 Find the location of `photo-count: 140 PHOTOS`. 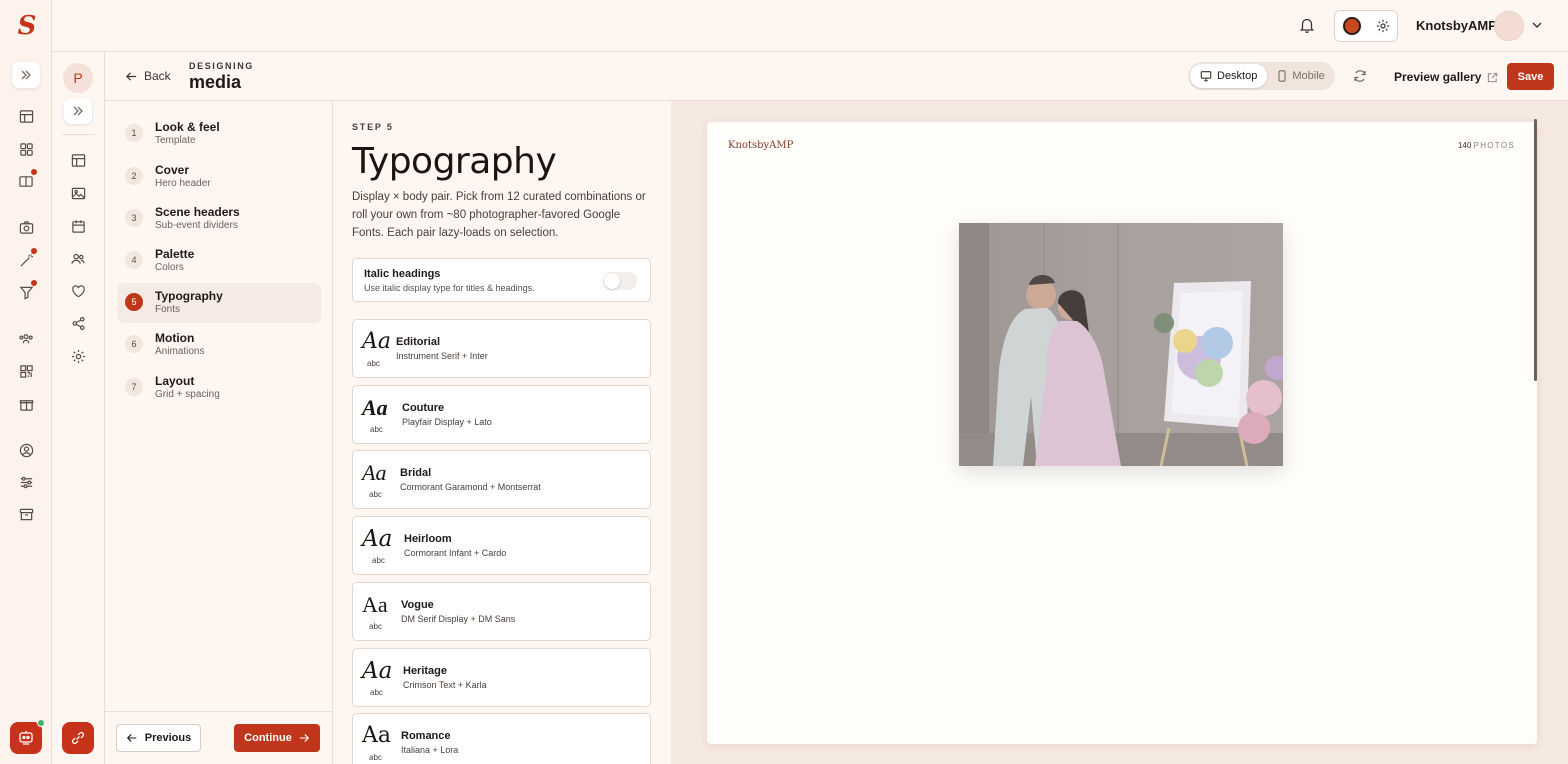

photo-count: 140 PHOTOS is located at coordinates (1486, 145).